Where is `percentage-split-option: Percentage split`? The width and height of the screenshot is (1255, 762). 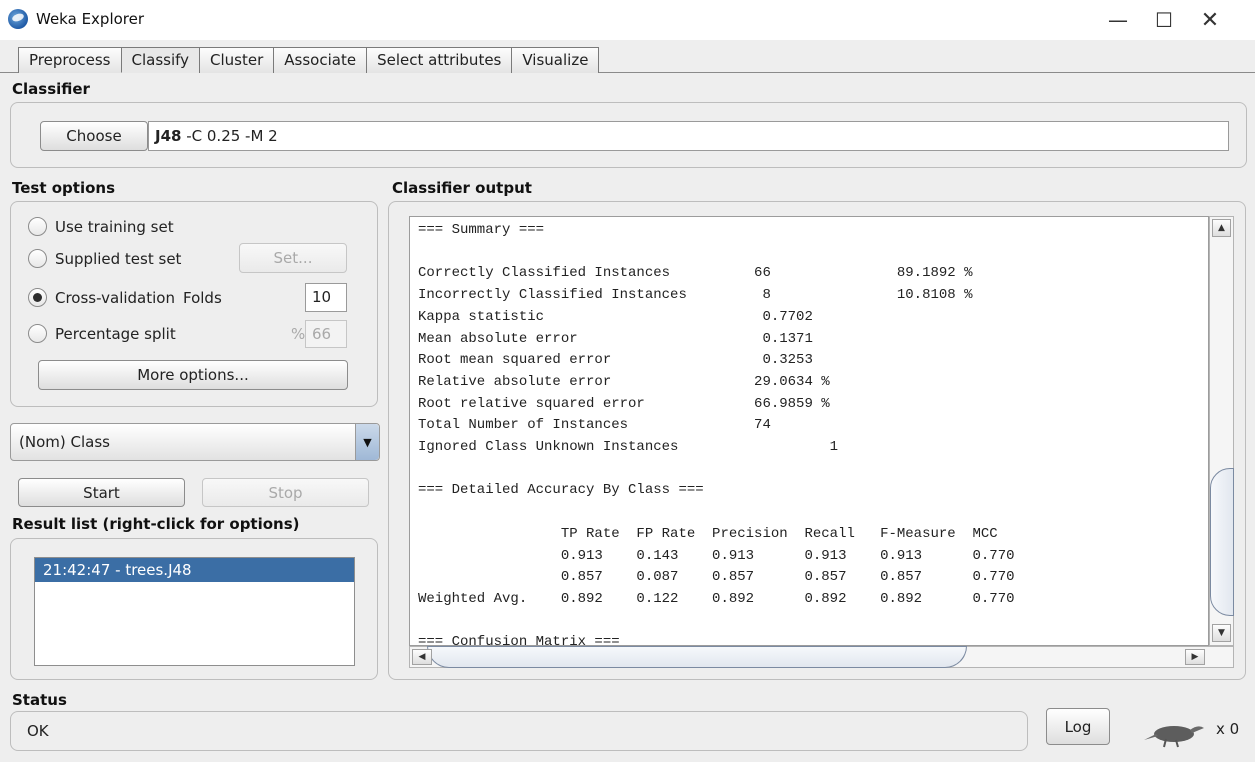 percentage-split-option: Percentage split is located at coordinates (102, 333).